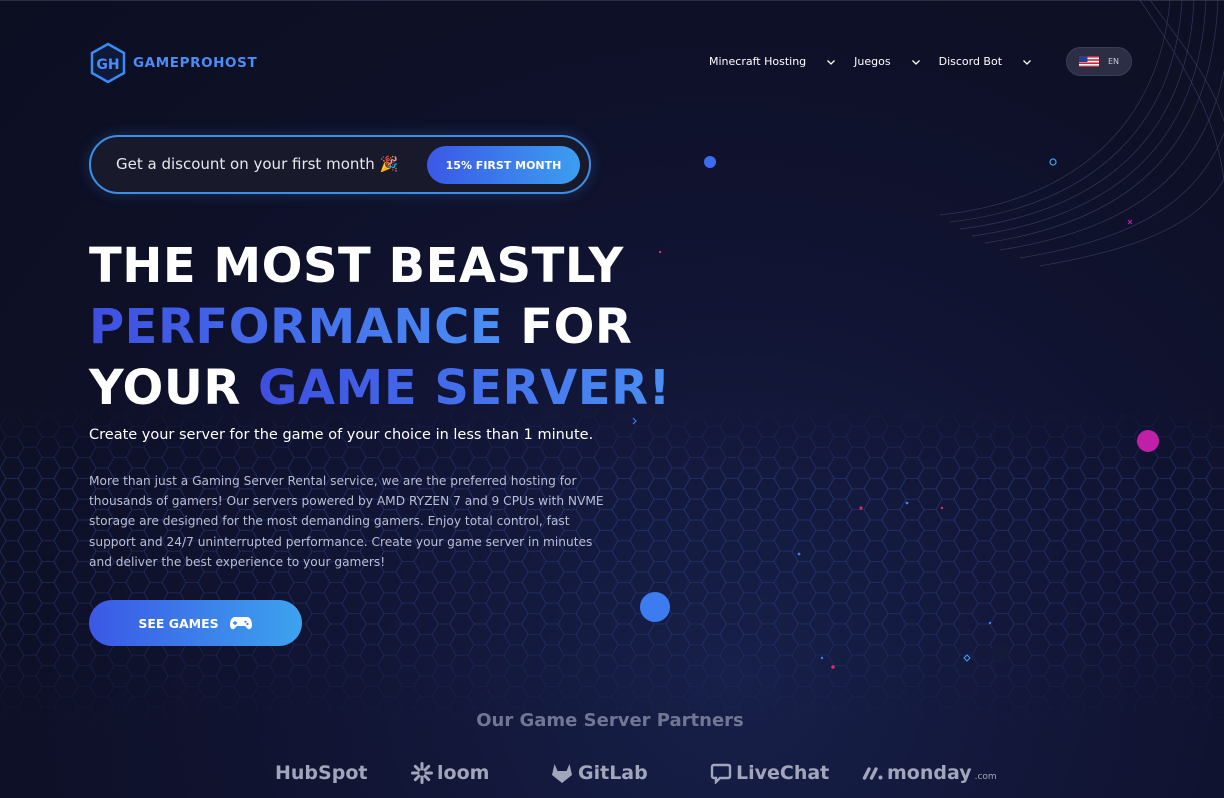 This screenshot has width=1224, height=798. I want to click on headline-line-2: PERFORMANCE FOR, so click(380, 327).